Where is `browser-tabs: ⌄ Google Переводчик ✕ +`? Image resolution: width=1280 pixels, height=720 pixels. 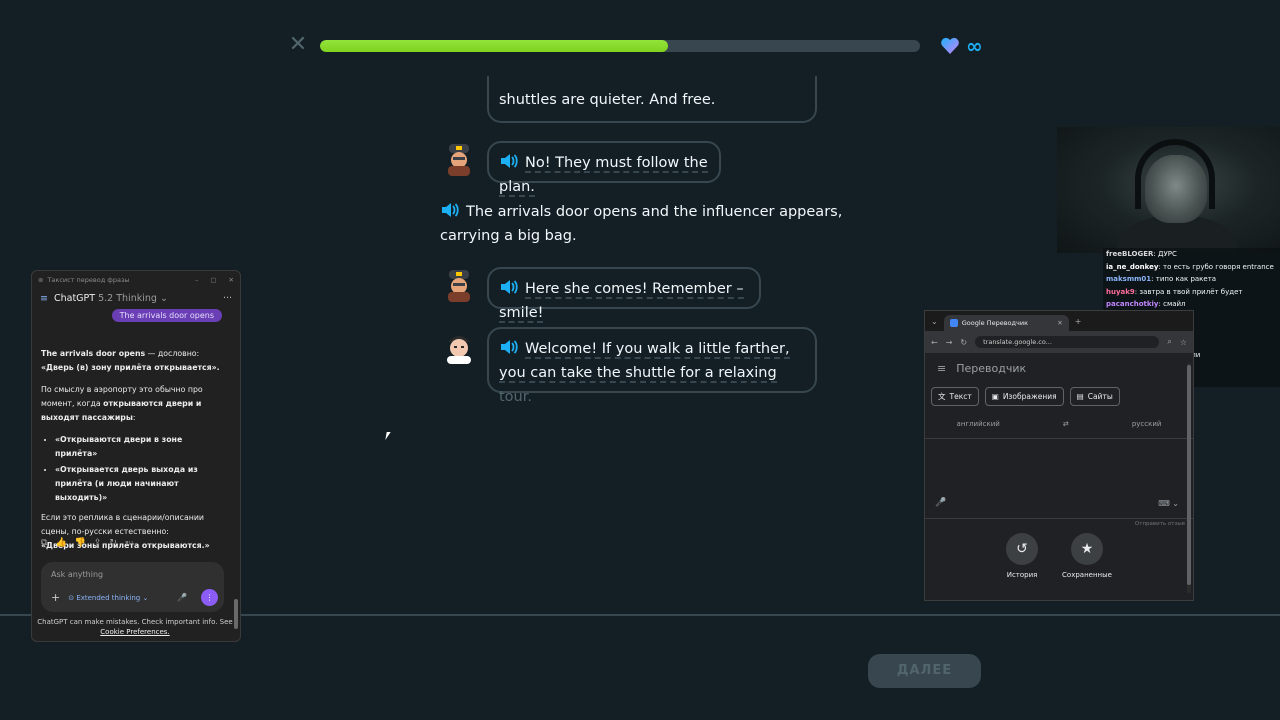 browser-tabs: ⌄ Google Переводчик ✕ + is located at coordinates (1059, 321).